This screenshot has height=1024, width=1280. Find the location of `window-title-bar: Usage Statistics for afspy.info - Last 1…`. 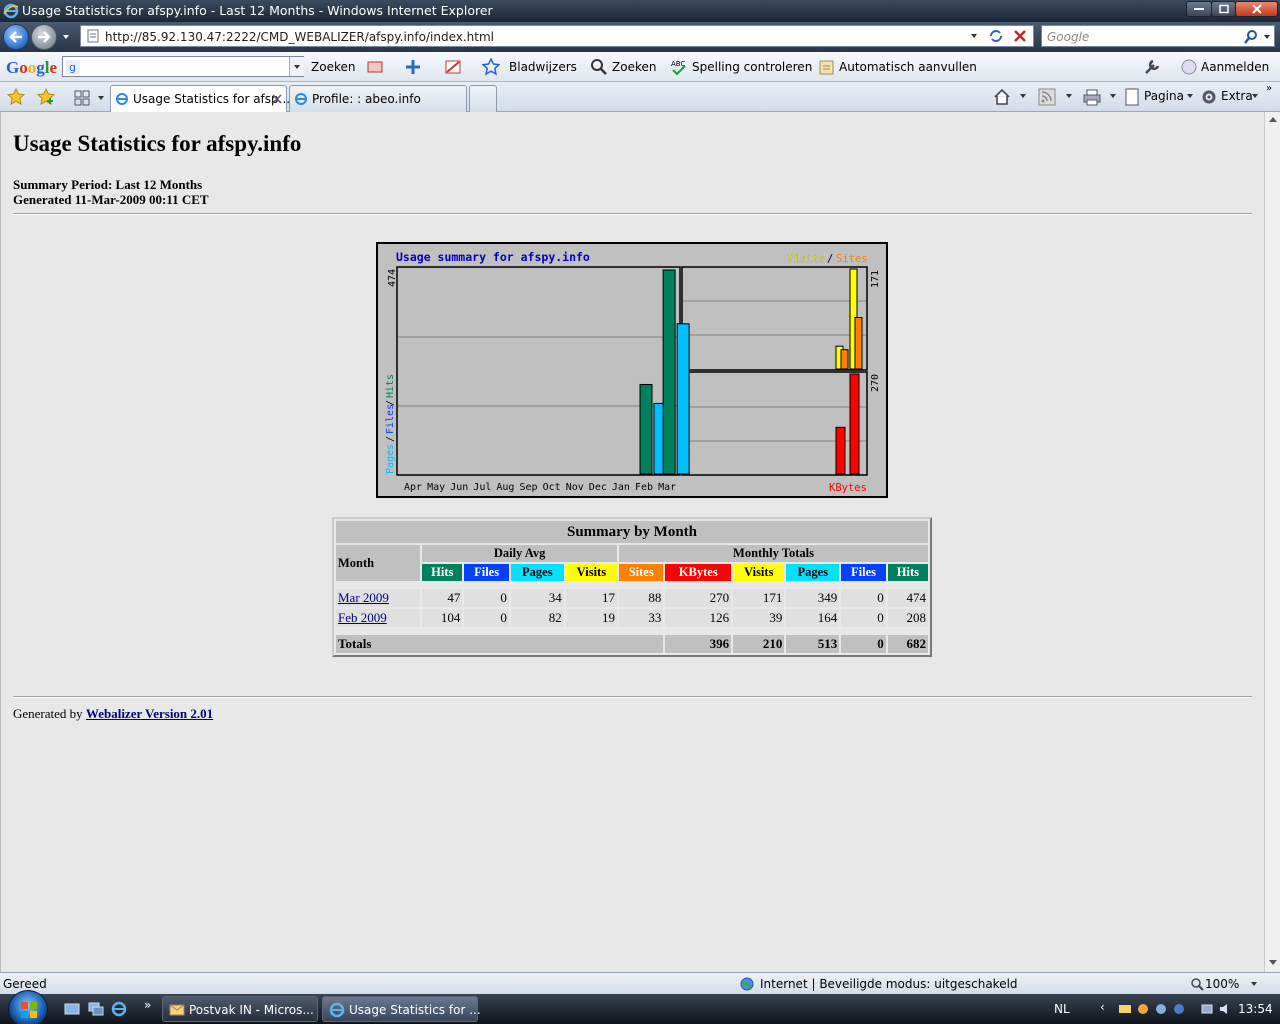

window-title-bar: Usage Statistics for afspy.info - Last 1… is located at coordinates (640, 11).